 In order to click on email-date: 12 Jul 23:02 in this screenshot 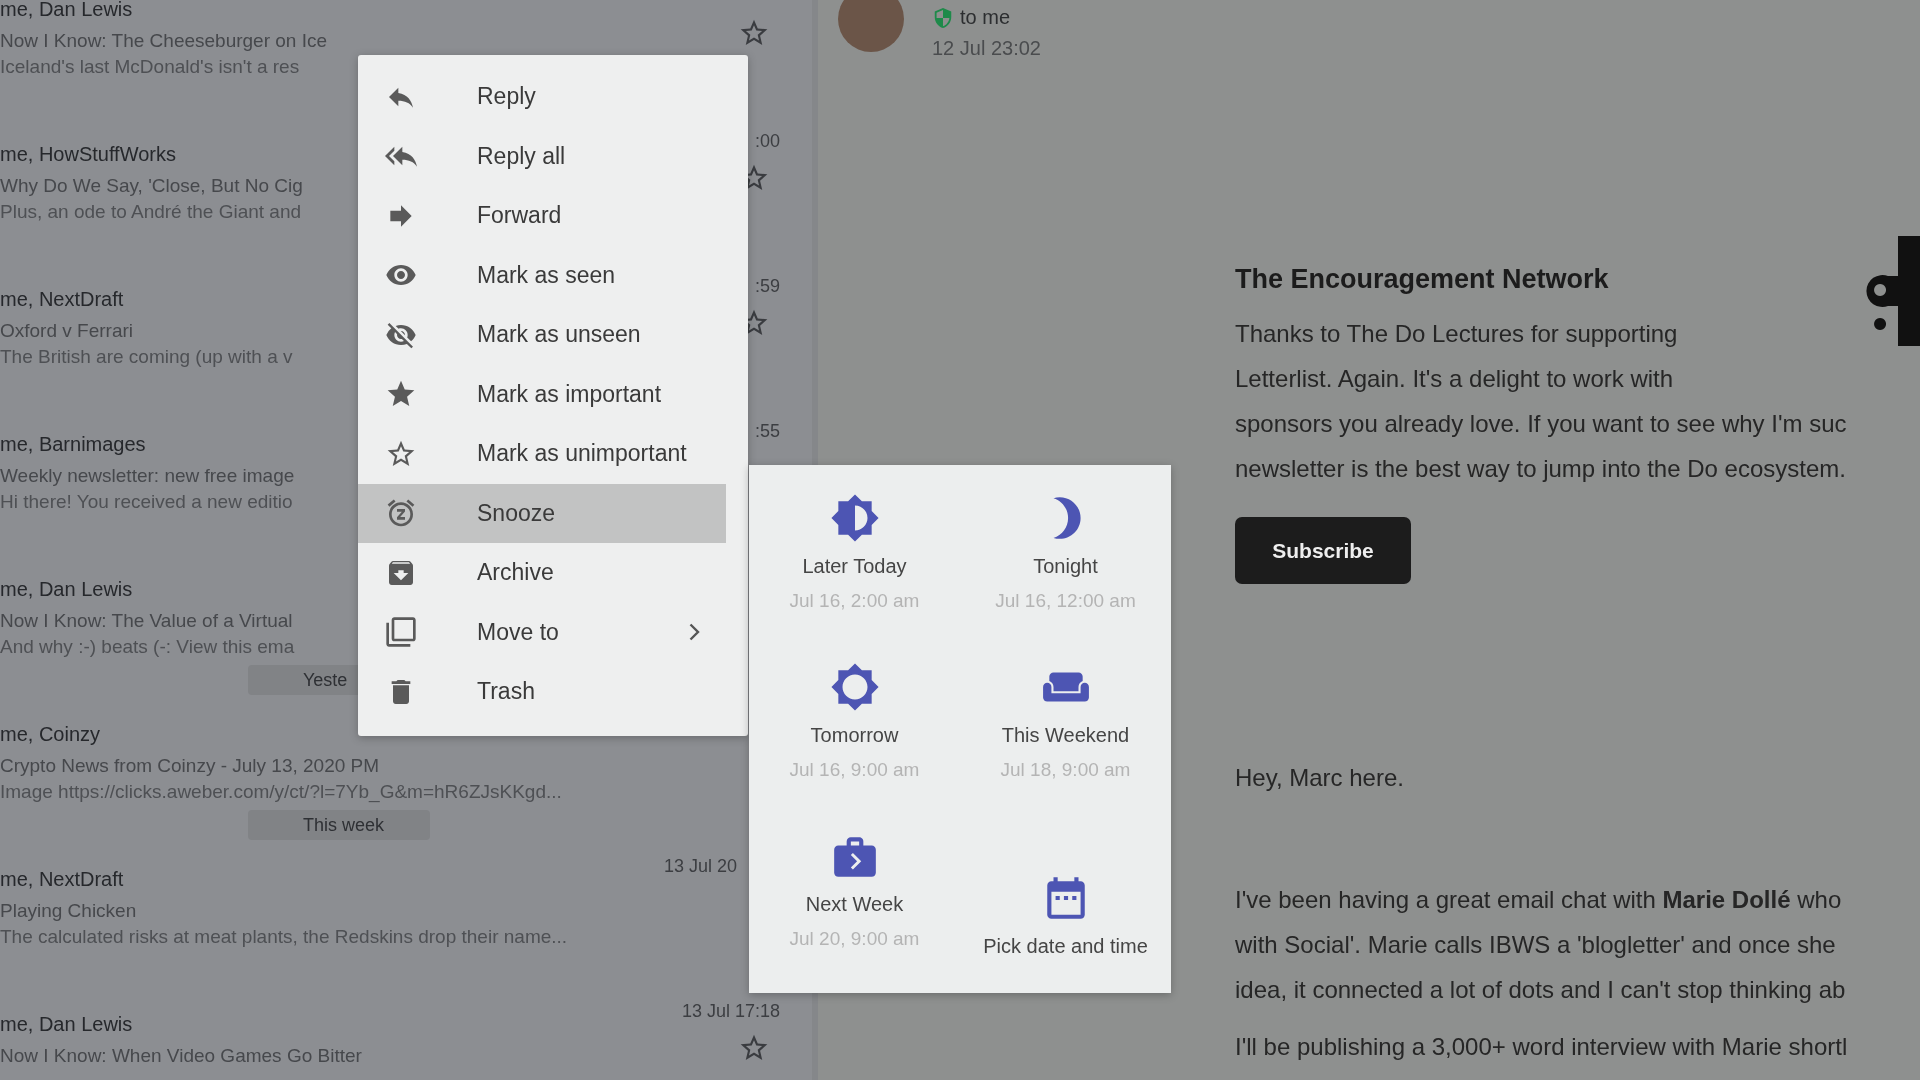, I will do `click(986, 48)`.